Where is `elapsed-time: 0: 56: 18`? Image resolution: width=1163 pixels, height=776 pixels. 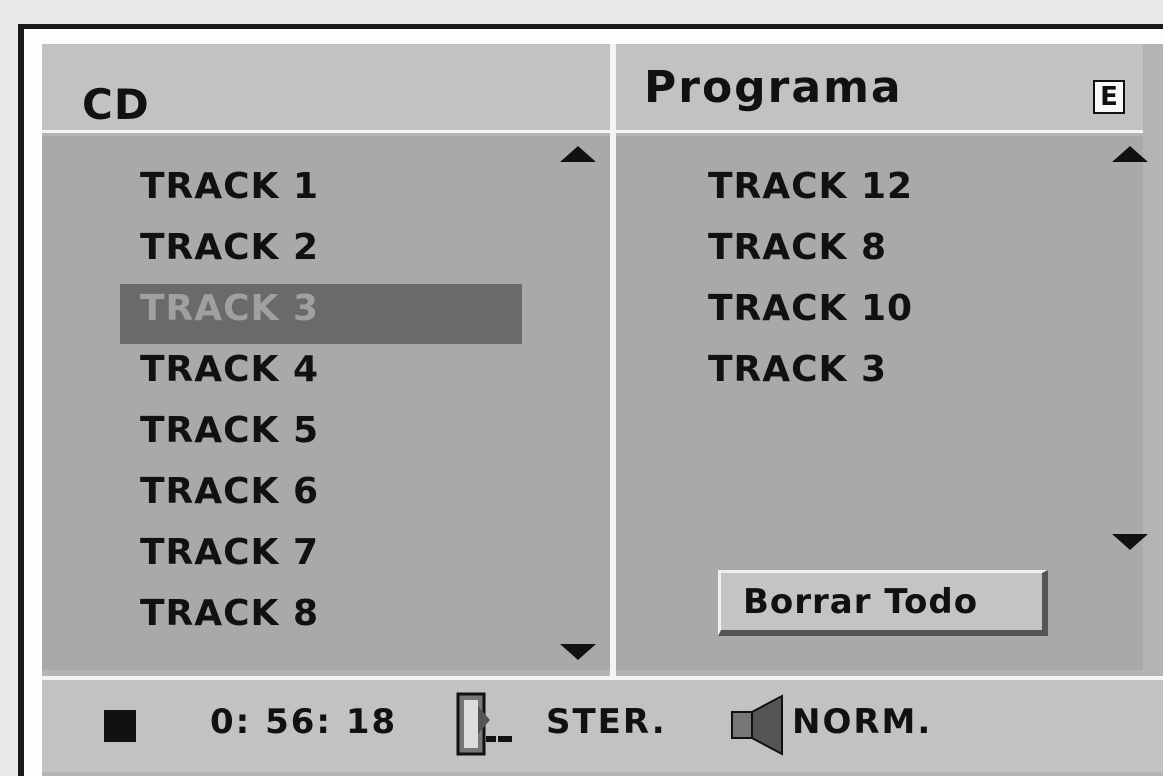
elapsed-time: 0: 56: 18 is located at coordinates (304, 722).